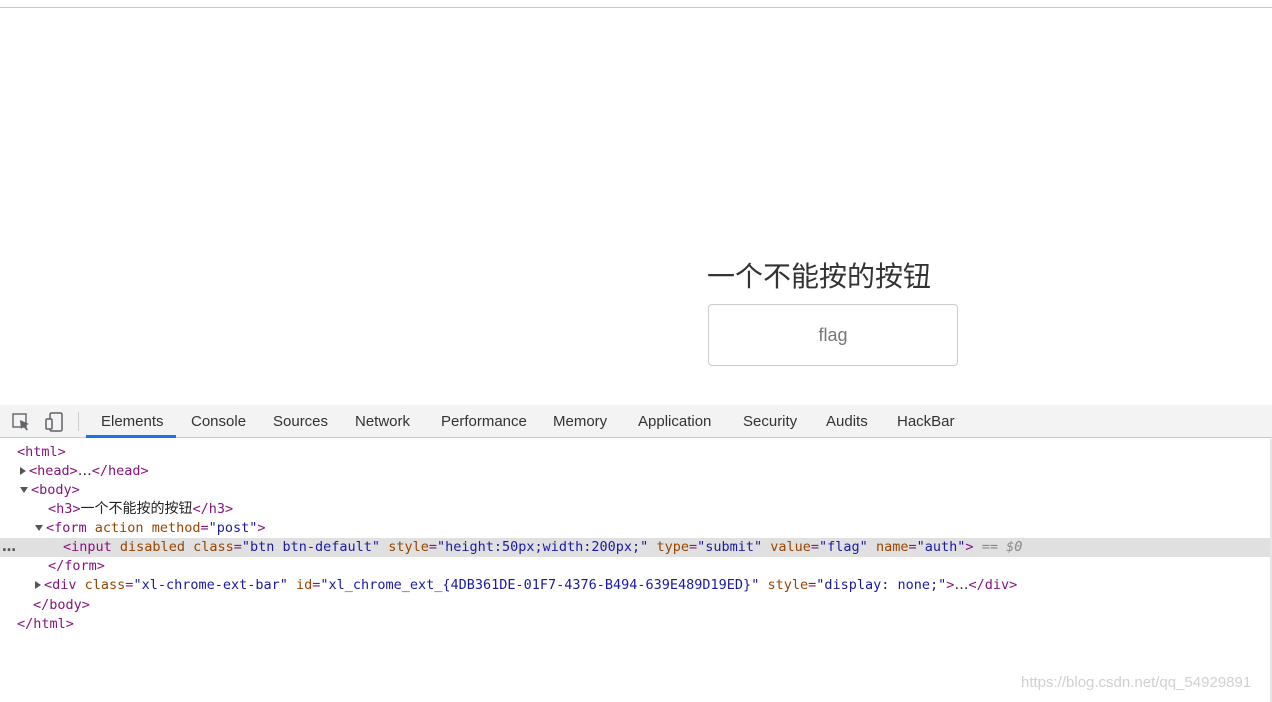 The width and height of the screenshot is (1272, 702). Describe the element at coordinates (55, 422) in the screenshot. I see `device-toolbar-icon` at that location.